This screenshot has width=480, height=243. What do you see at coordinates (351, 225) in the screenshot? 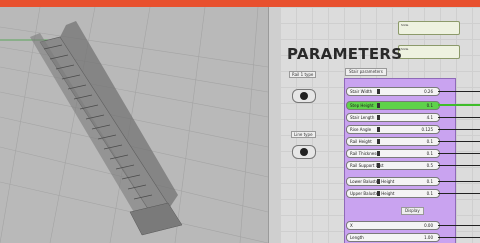
I see `slider-name: X` at bounding box center [351, 225].